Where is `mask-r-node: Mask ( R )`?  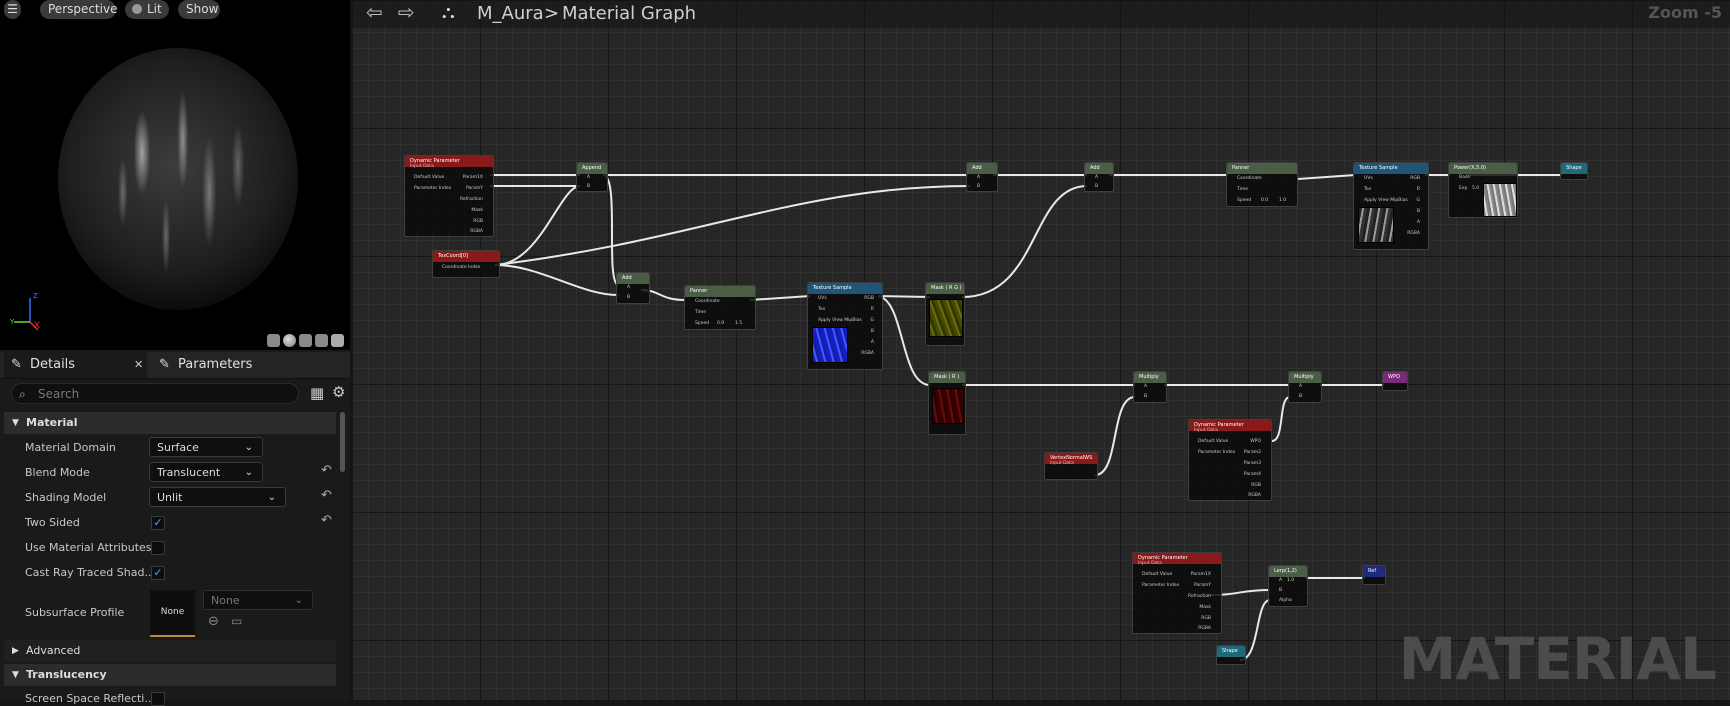
mask-r-node: Mask ( R ) is located at coordinates (947, 403).